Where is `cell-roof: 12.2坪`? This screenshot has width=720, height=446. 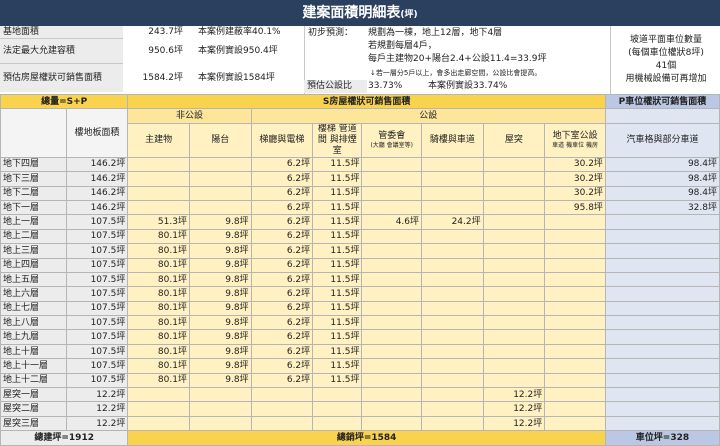 cell-roof: 12.2坪 is located at coordinates (514, 409).